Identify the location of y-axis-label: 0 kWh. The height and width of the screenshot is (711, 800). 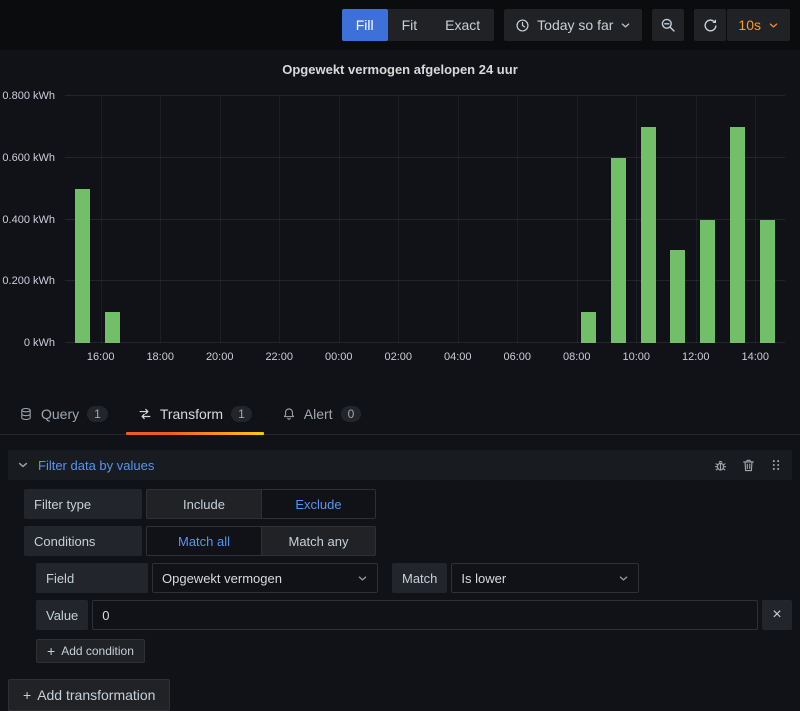
(39, 343).